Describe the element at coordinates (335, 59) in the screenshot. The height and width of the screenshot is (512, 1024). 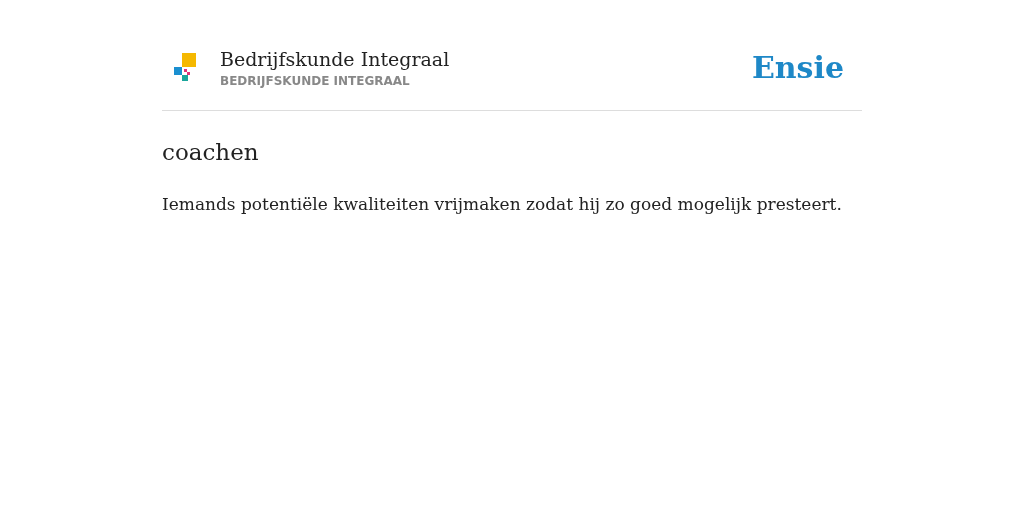
I see `site-title: Bedrijfskunde Integraal` at that location.